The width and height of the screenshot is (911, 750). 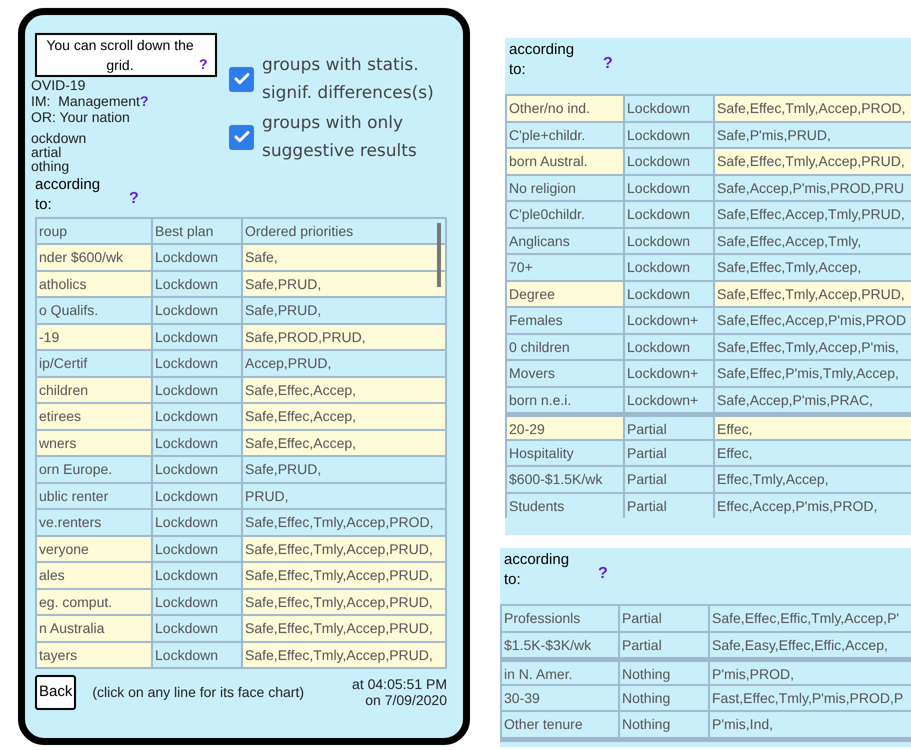 I want to click on table-row: orn Europe. Lockdown Safe,PRUD,, so click(x=241, y=468).